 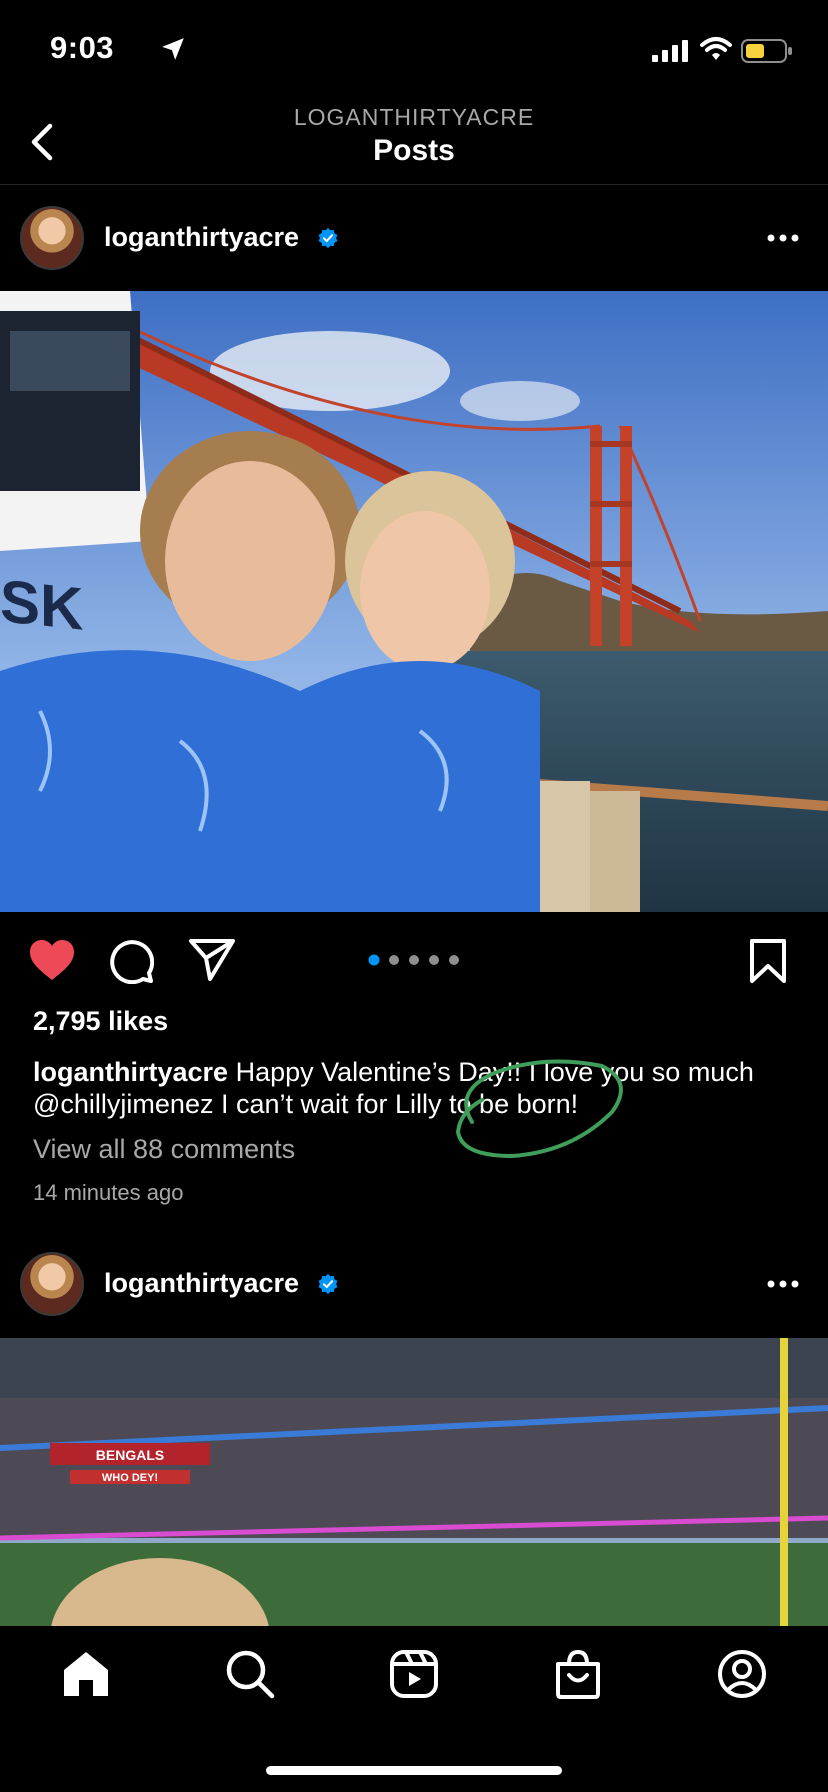 I want to click on status-time: 9:03, so click(x=82, y=47).